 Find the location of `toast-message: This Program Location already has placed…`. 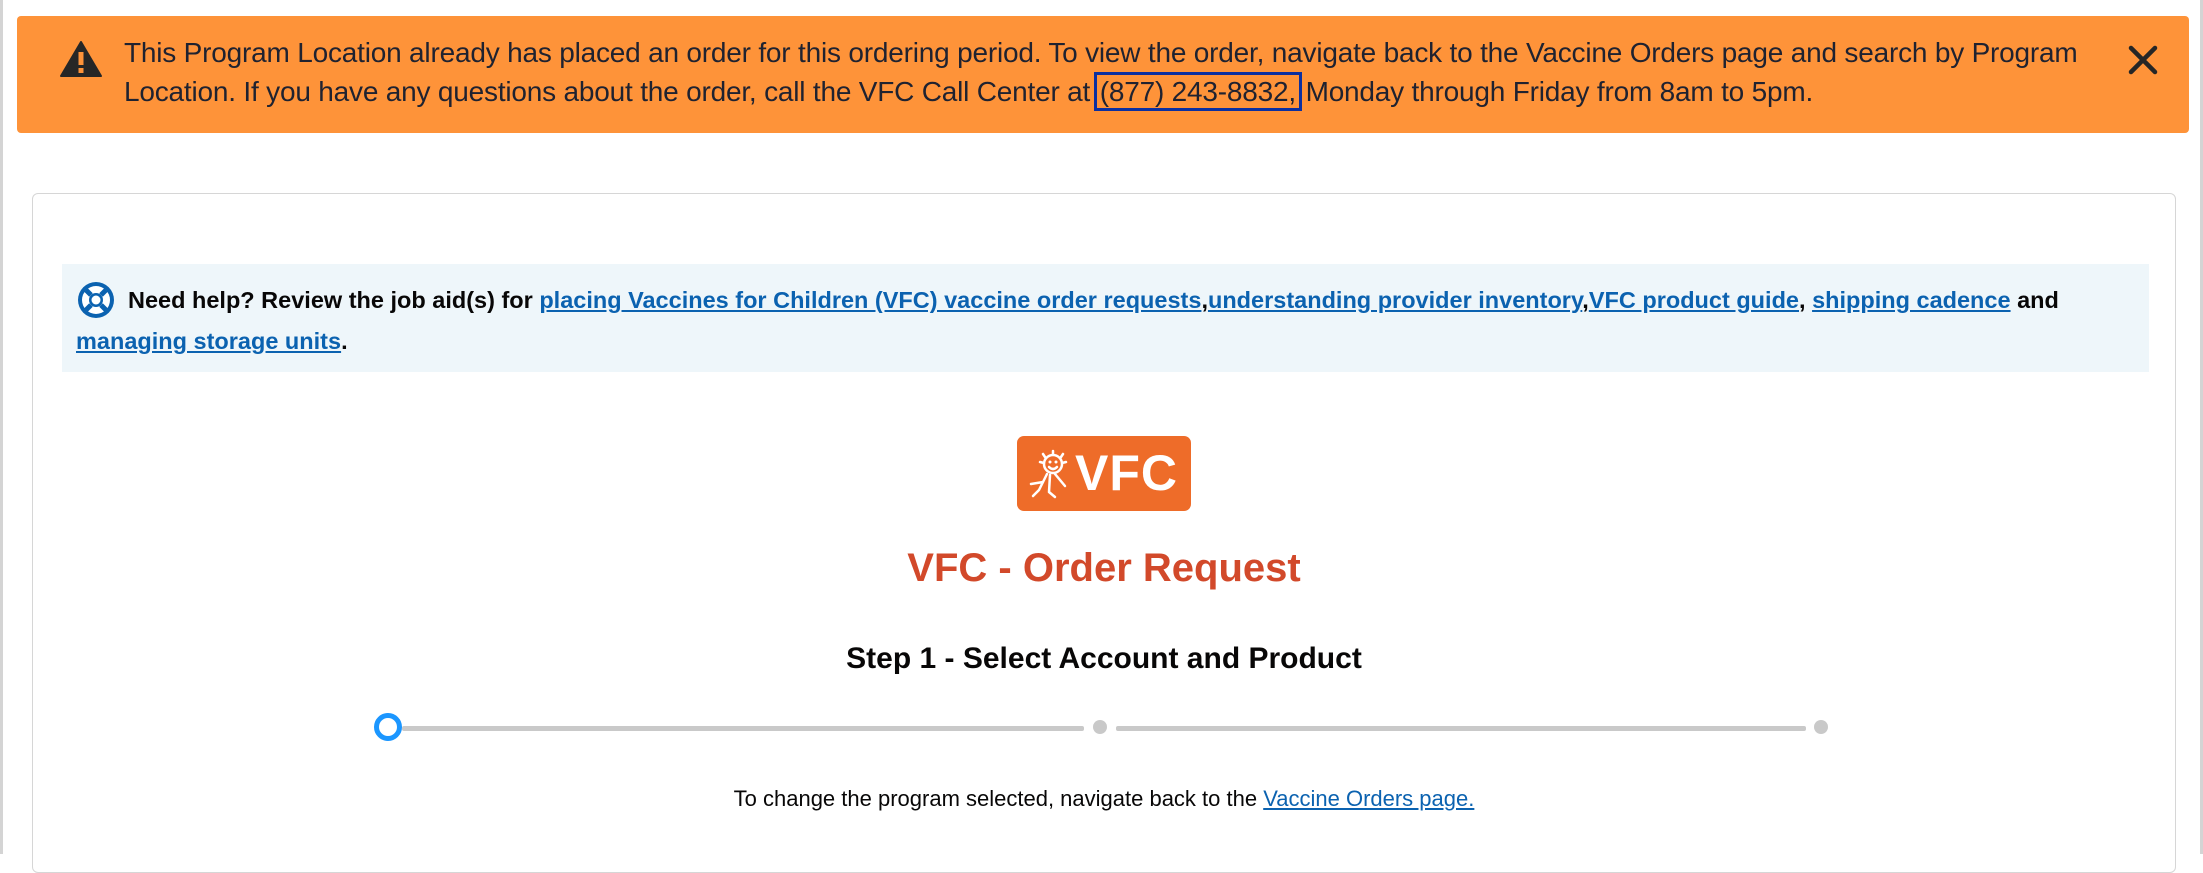

toast-message: This Program Location already has placed… is located at coordinates (1114, 72).